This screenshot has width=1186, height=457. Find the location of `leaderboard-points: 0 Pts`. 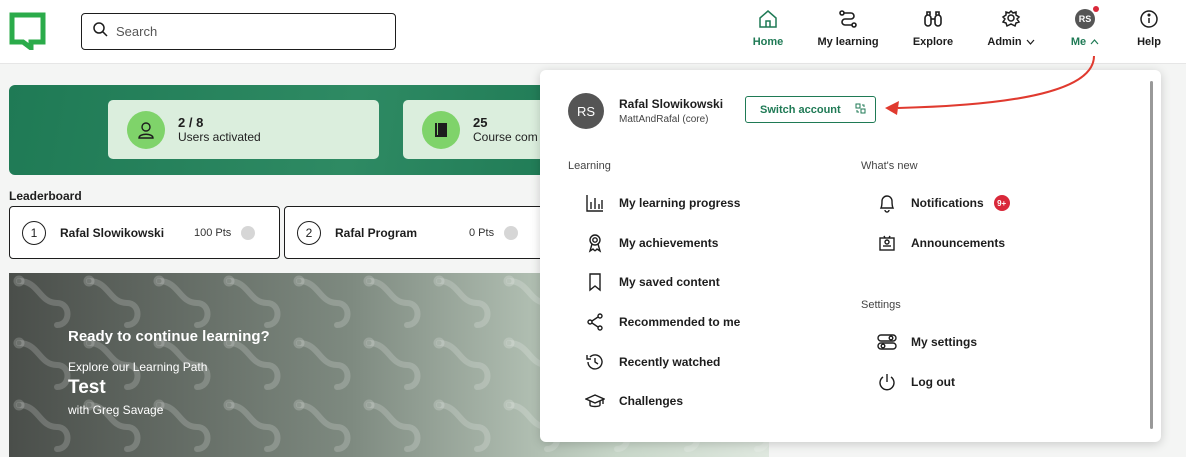

leaderboard-points: 0 Pts is located at coordinates (482, 232).